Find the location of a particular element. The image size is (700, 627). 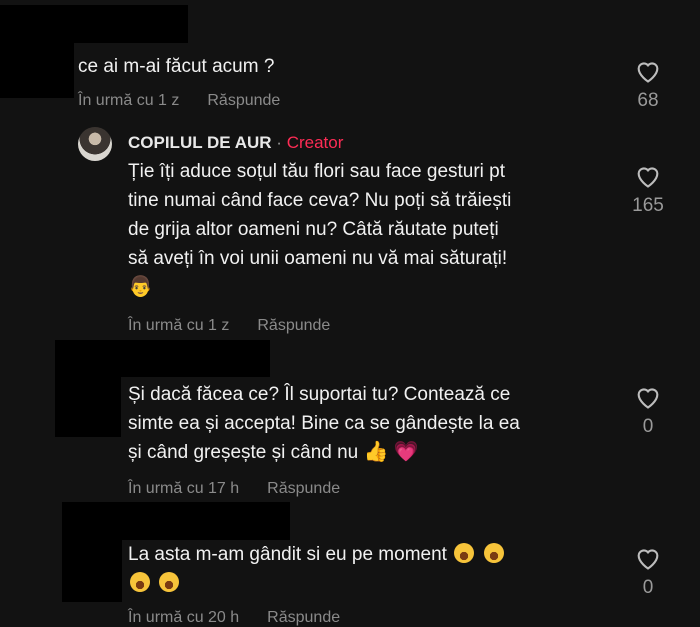

like-count: 68 is located at coordinates (648, 100).